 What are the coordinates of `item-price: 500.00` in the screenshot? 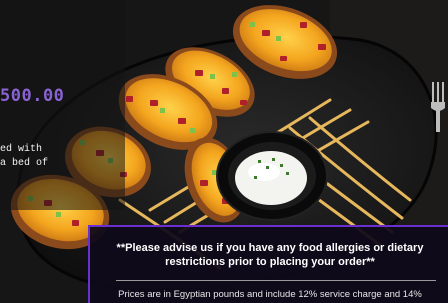 It's located at (32, 96).